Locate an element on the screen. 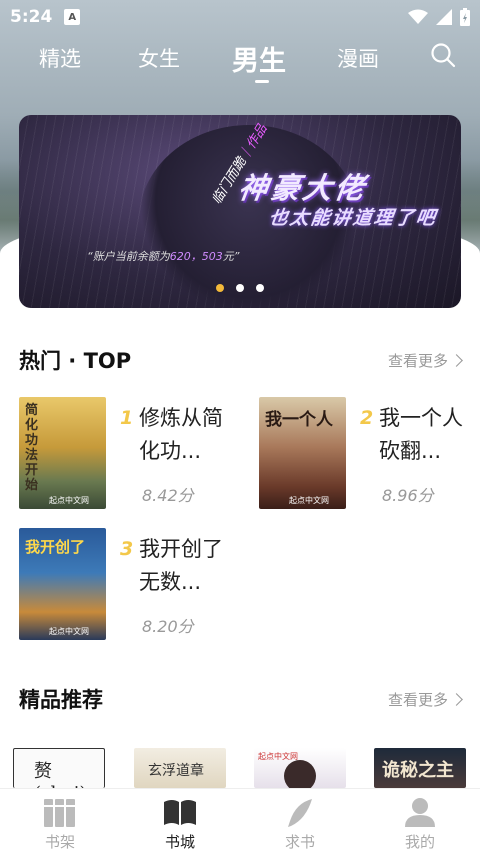 Image resolution: width=480 pixels, height=854 pixels. hot-more-link: 查看更多 is located at coordinates (425, 360).